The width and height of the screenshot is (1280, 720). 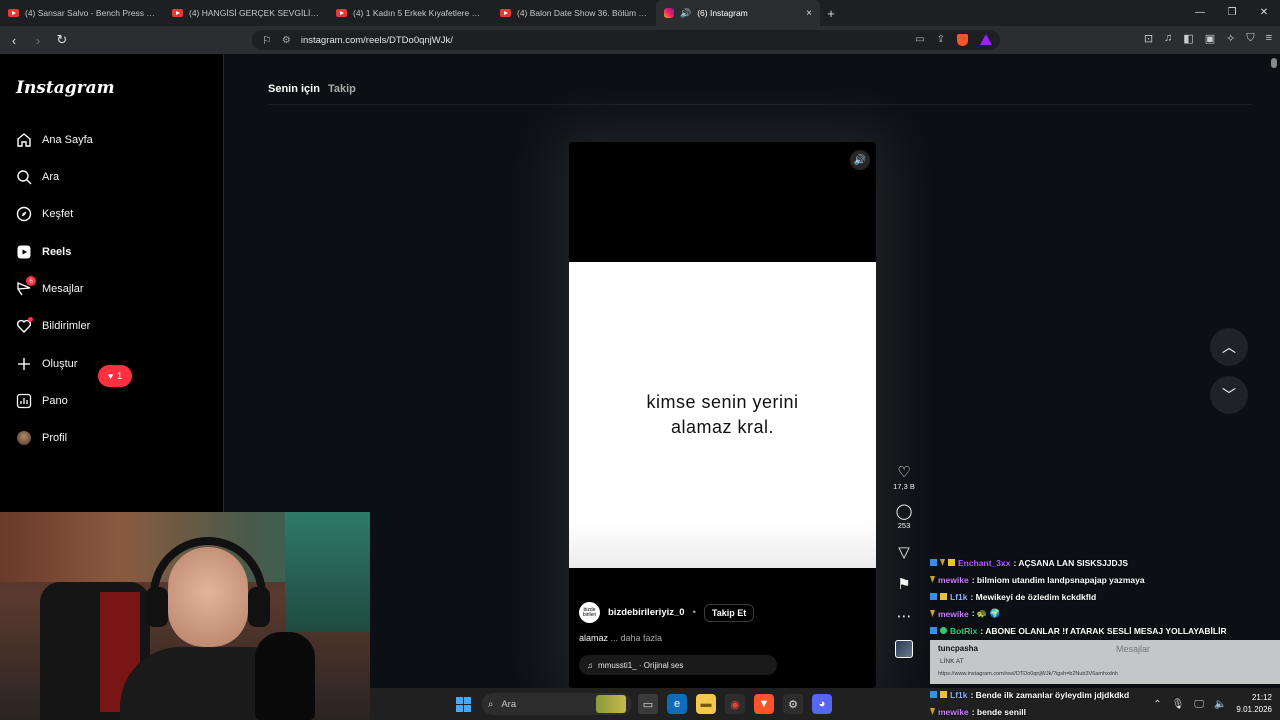 I want to click on messages-ghost-label: Mesajlar, so click(x=1133, y=649).